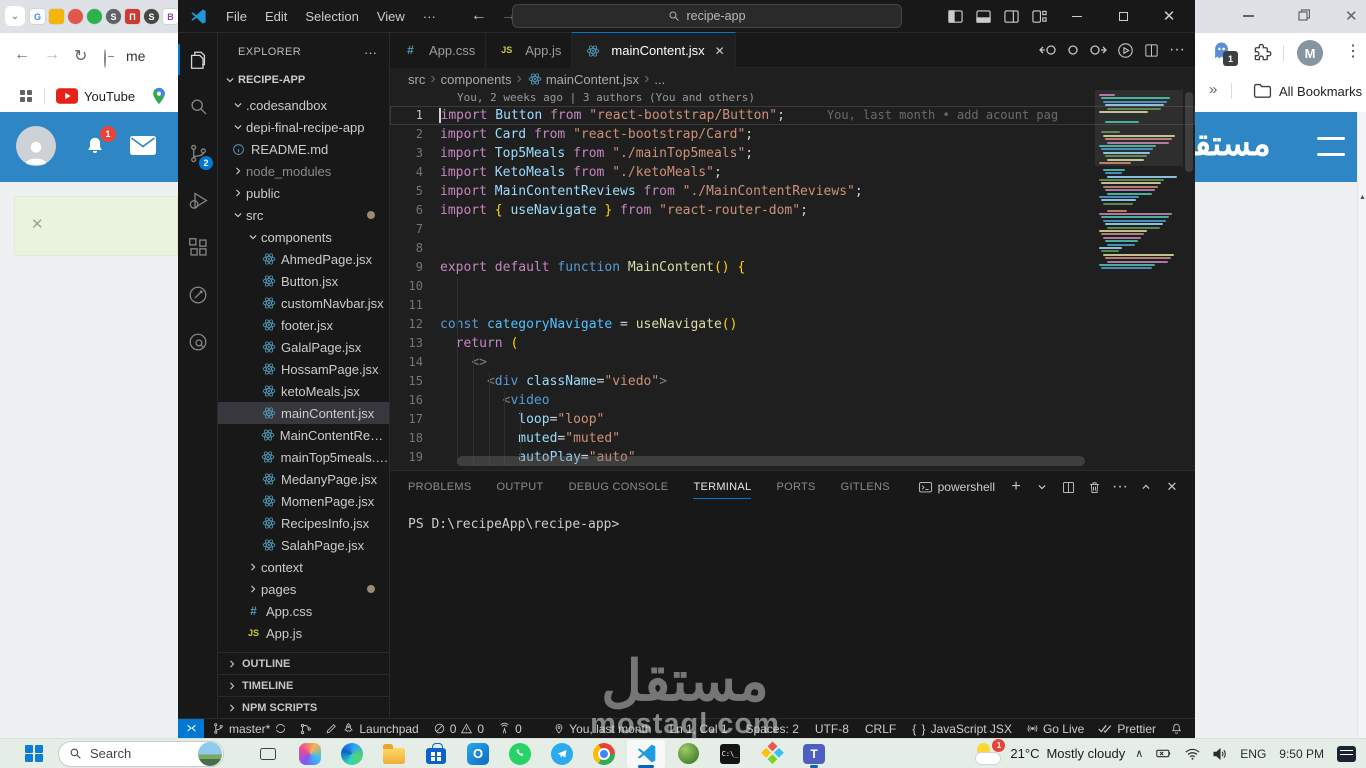 This screenshot has width=1366, height=768. What do you see at coordinates (792, 248) in the screenshot?
I see `code-line: 8` at bounding box center [792, 248].